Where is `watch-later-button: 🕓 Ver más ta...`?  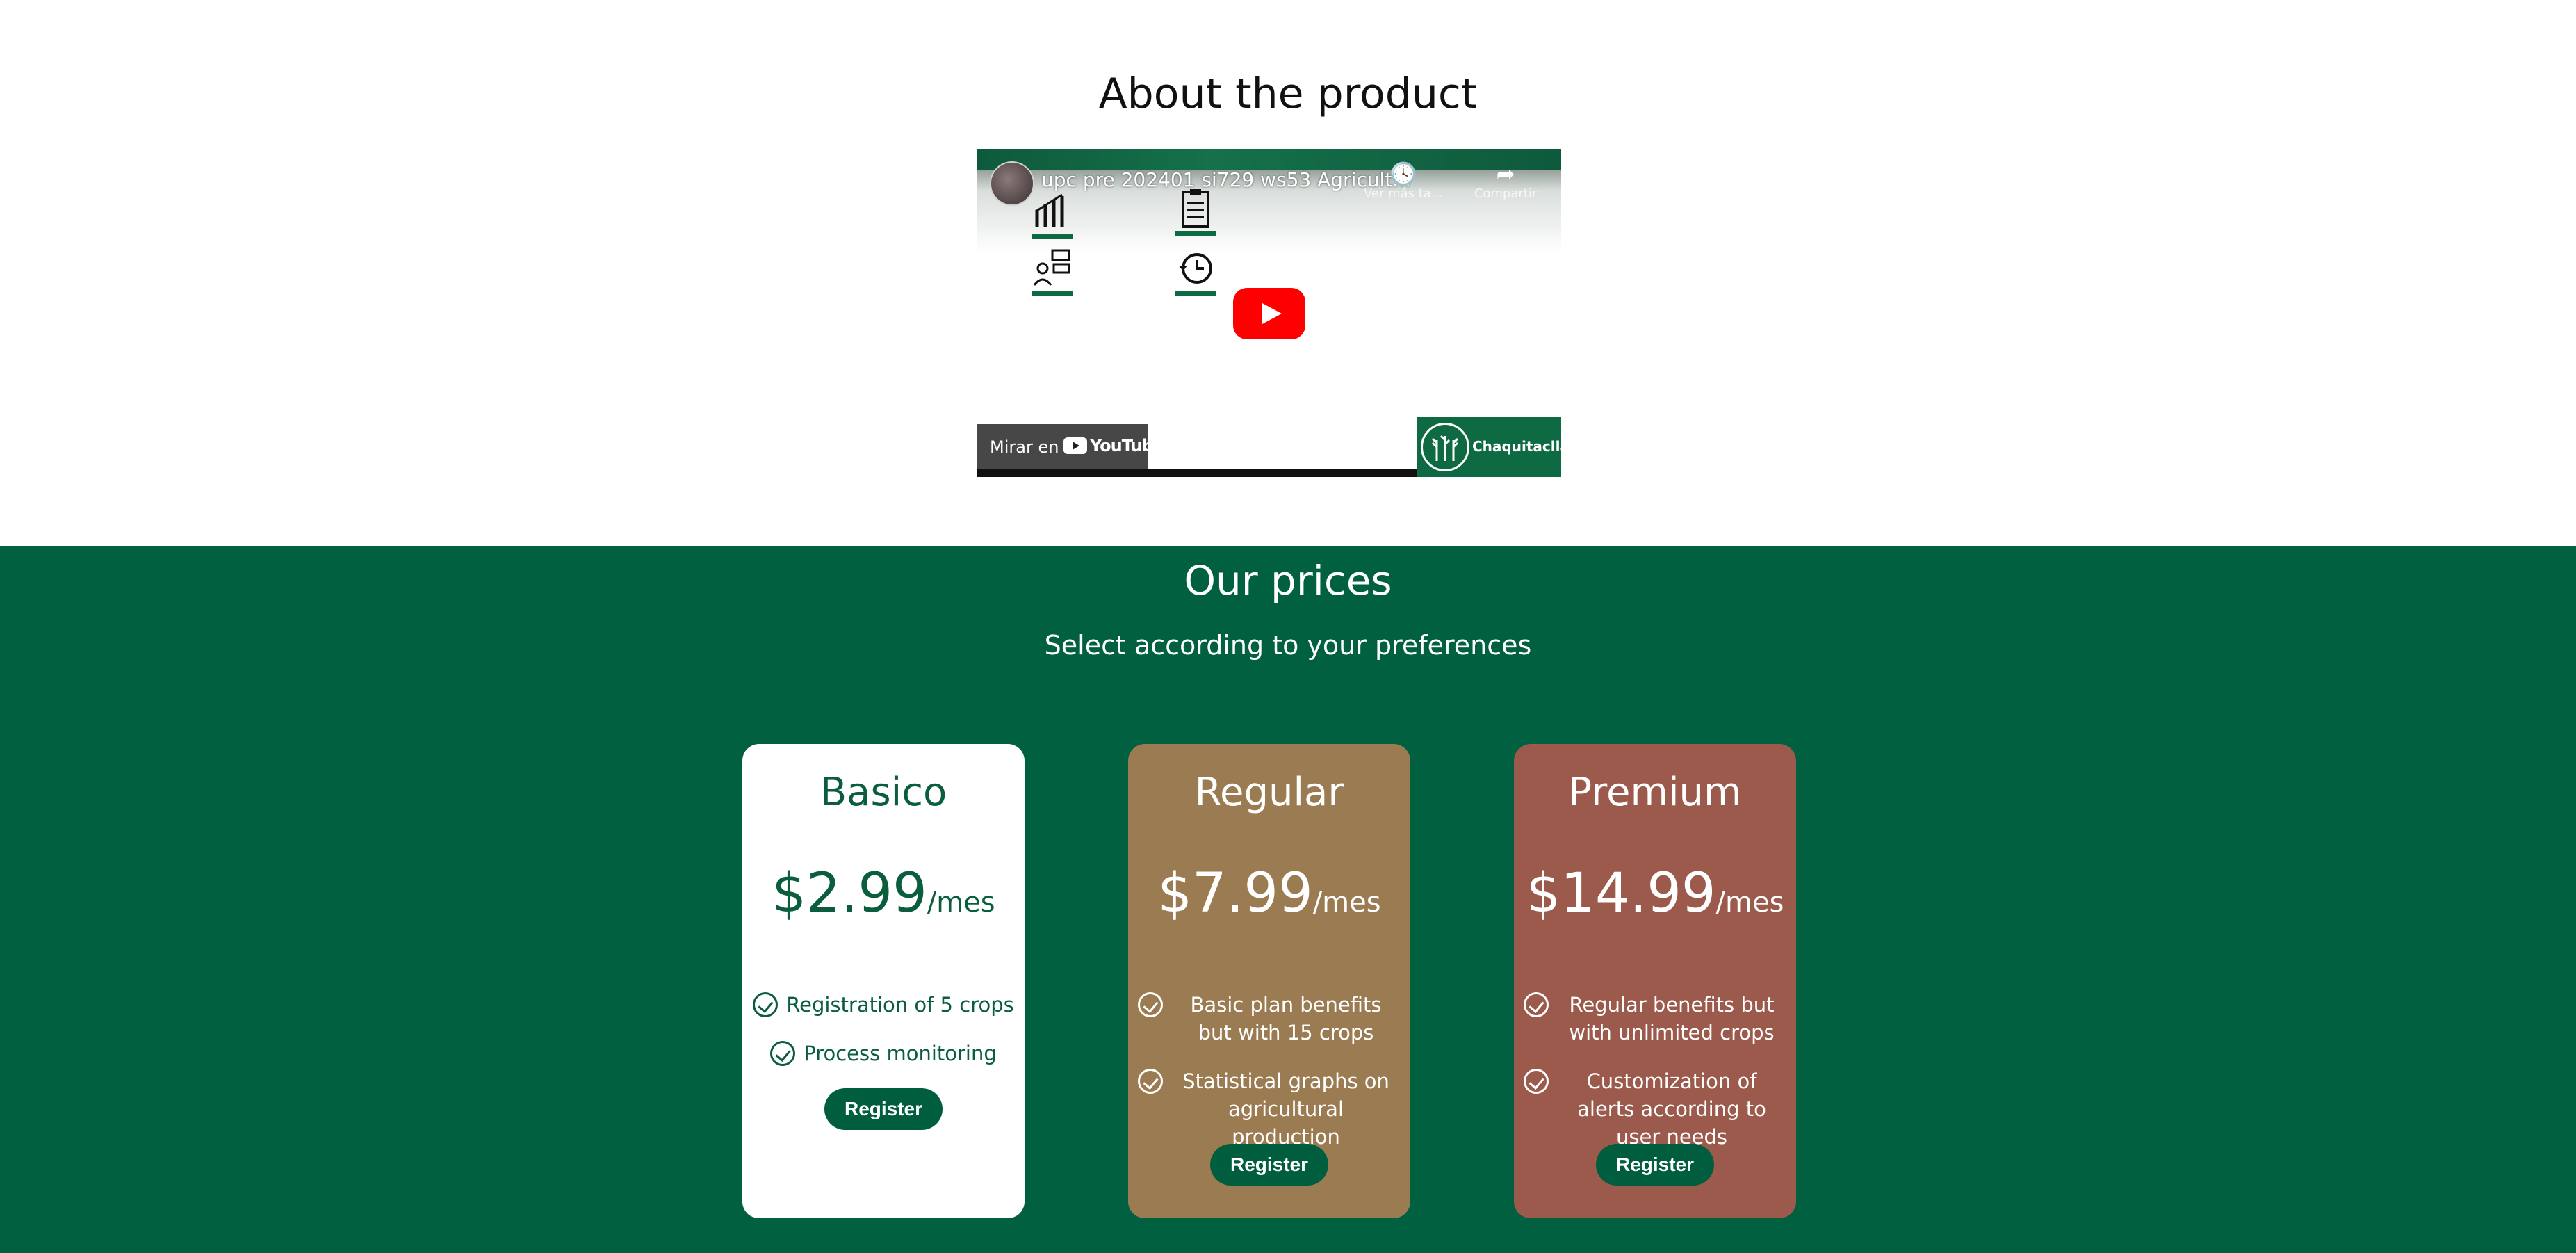 watch-later-button: 🕓 Ver más ta... is located at coordinates (1403, 181).